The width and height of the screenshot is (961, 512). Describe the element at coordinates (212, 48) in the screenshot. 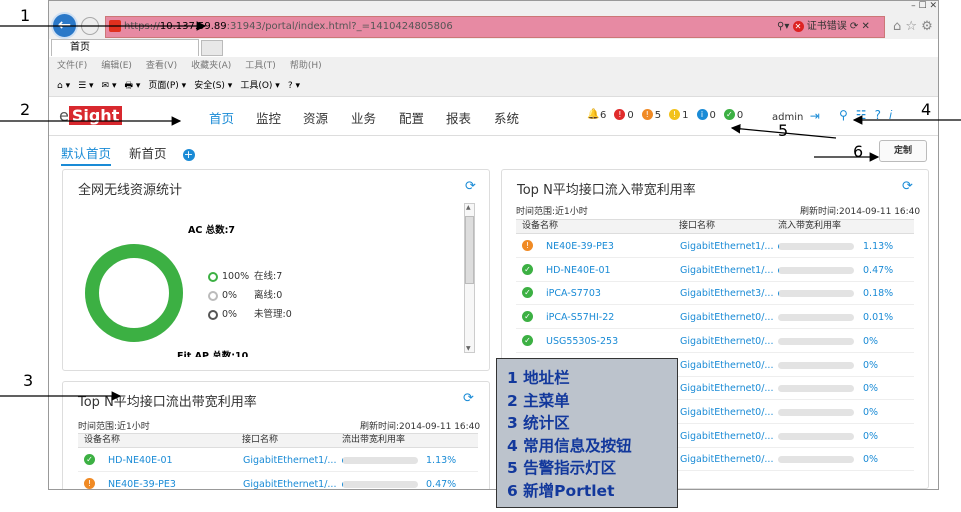

I see `new-tab-button` at that location.